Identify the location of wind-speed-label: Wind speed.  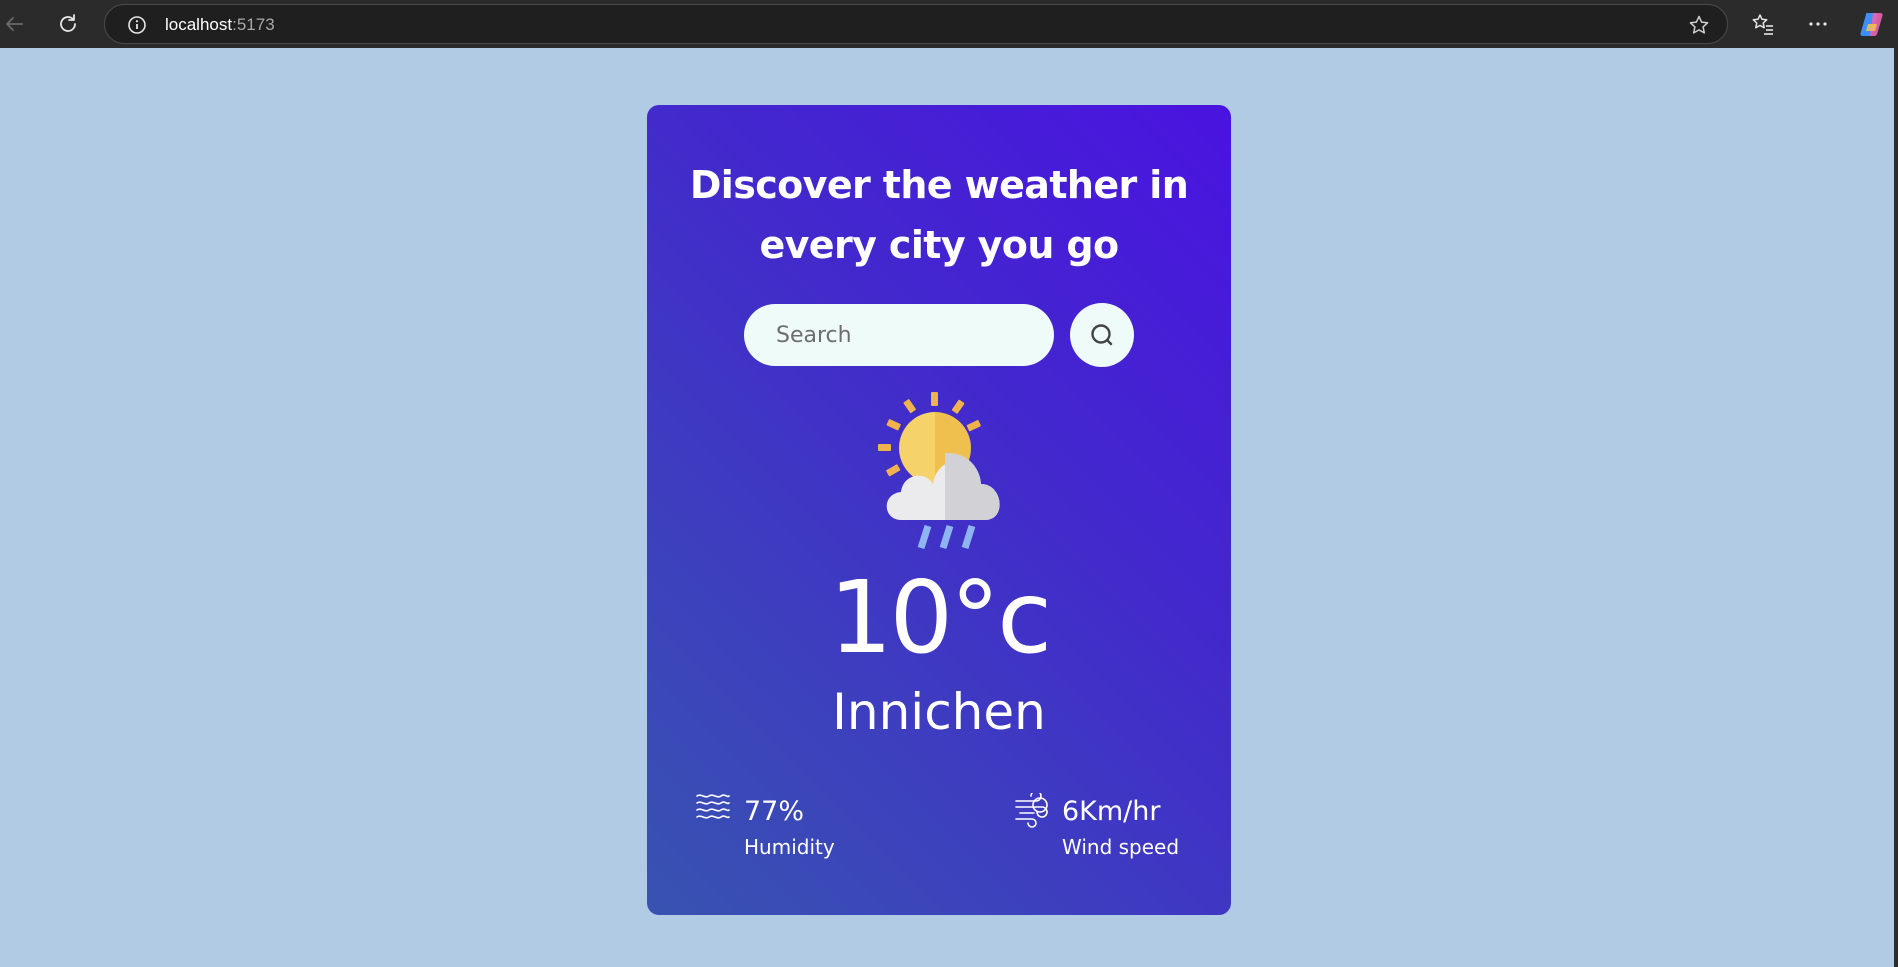
(1121, 847).